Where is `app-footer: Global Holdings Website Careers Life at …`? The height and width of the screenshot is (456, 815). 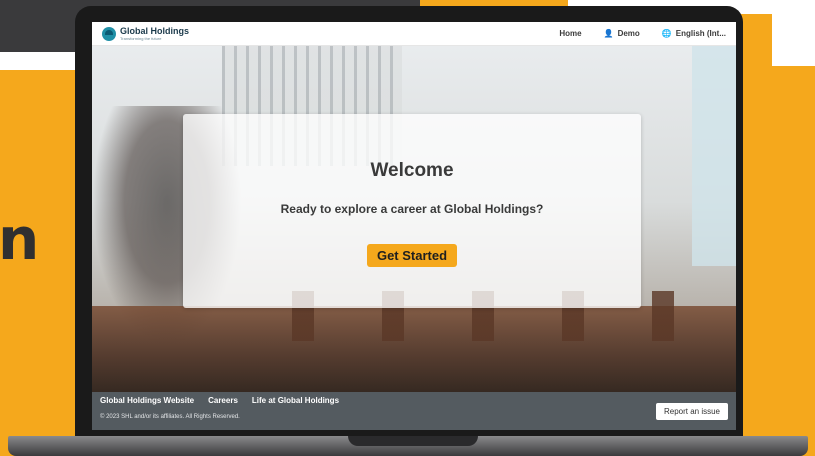
app-footer: Global Holdings Website Careers Life at … is located at coordinates (414, 411).